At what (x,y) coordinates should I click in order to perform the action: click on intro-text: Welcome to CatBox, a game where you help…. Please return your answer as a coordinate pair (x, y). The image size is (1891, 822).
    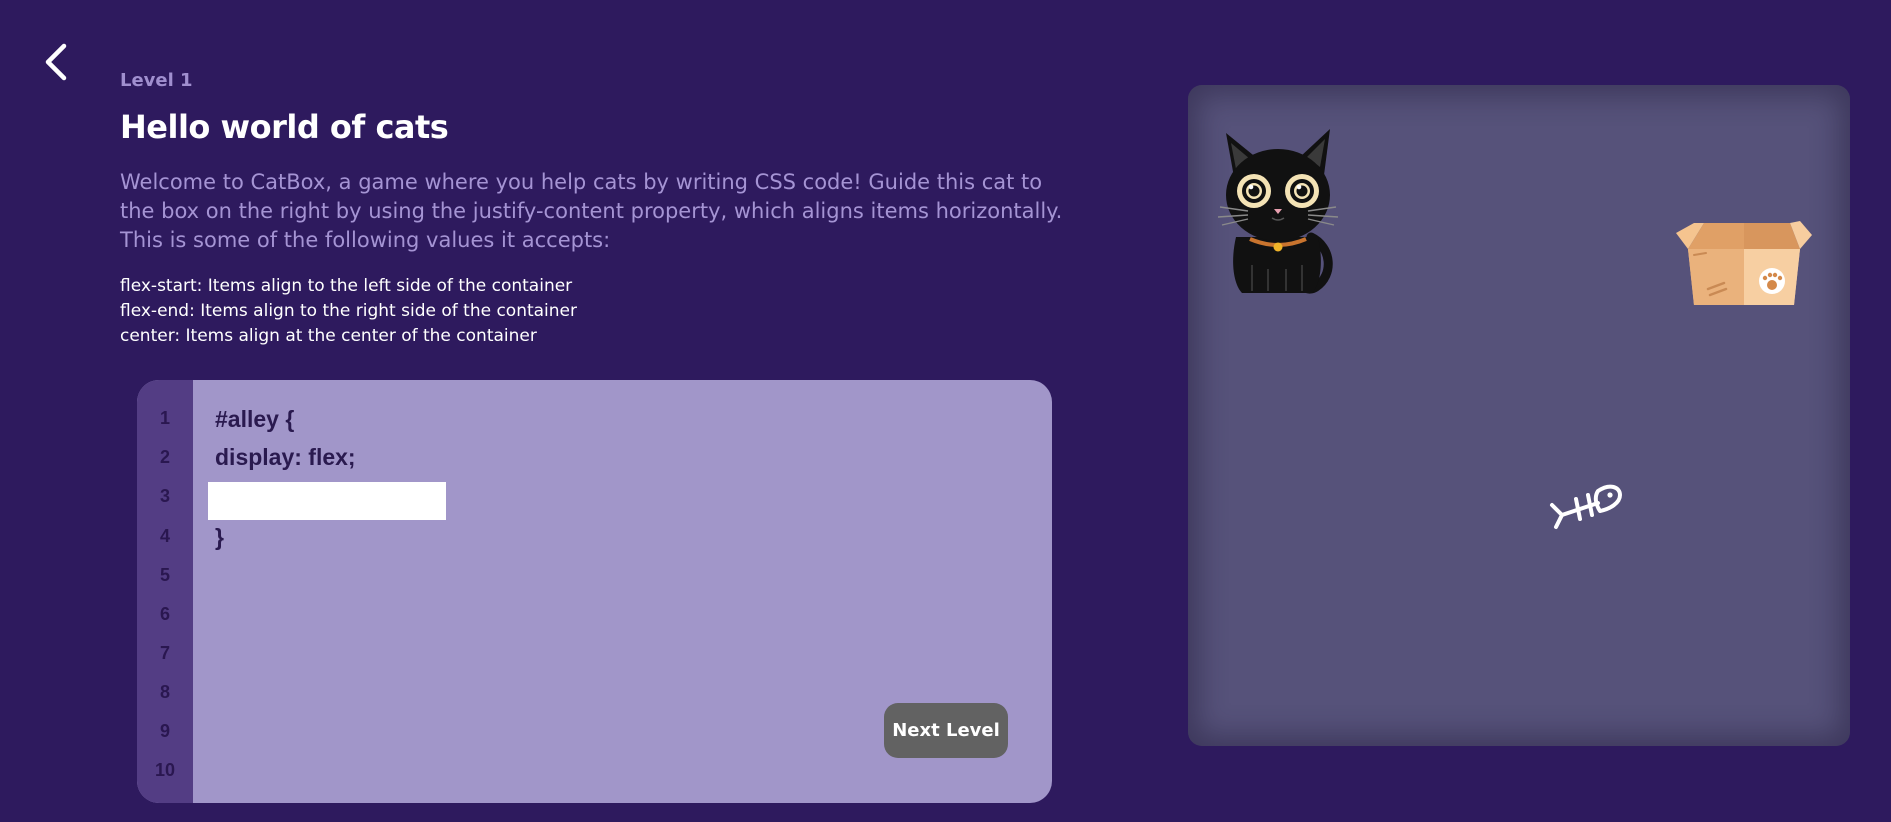
    Looking at the image, I should click on (591, 211).